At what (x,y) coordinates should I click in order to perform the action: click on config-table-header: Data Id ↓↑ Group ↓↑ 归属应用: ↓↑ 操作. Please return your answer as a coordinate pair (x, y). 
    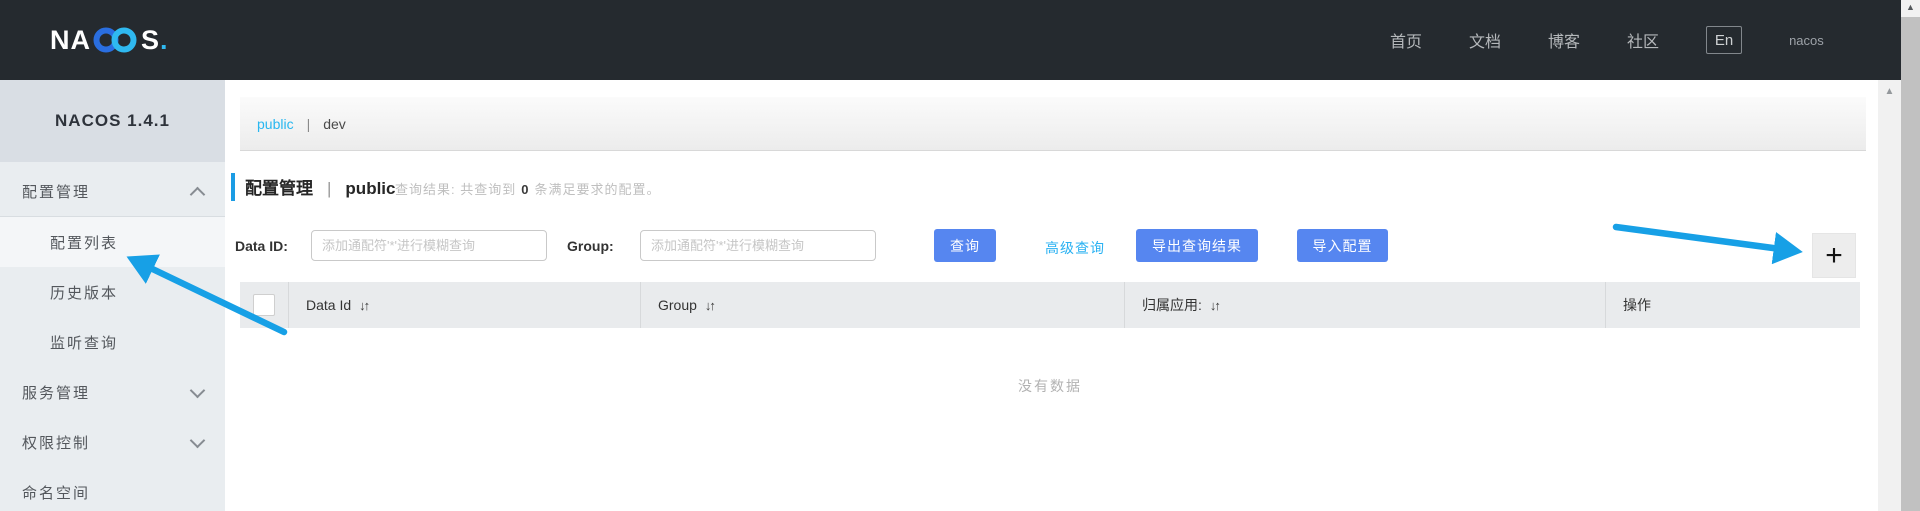
    Looking at the image, I should click on (1050, 305).